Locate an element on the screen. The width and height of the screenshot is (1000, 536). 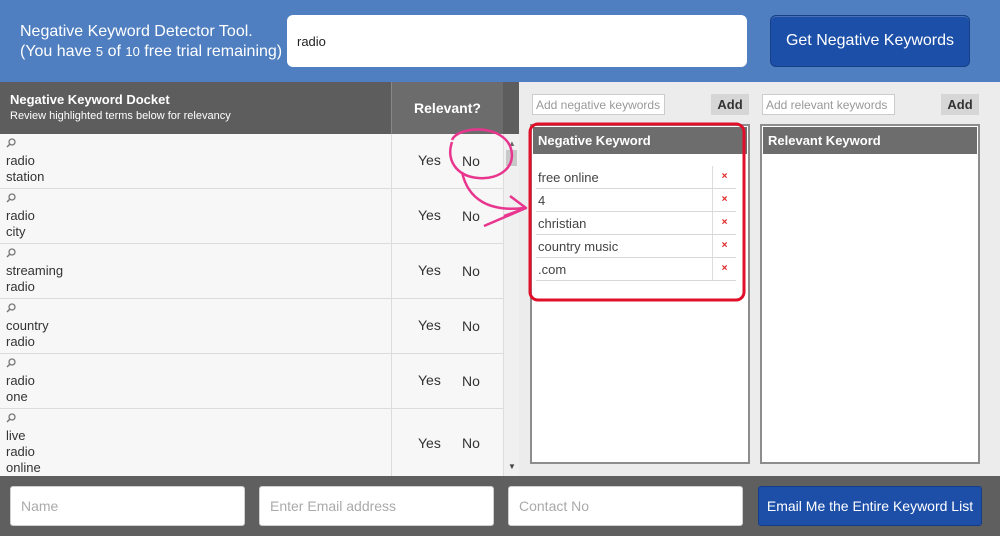
docket-row: country radio Yes No is located at coordinates (251, 326).